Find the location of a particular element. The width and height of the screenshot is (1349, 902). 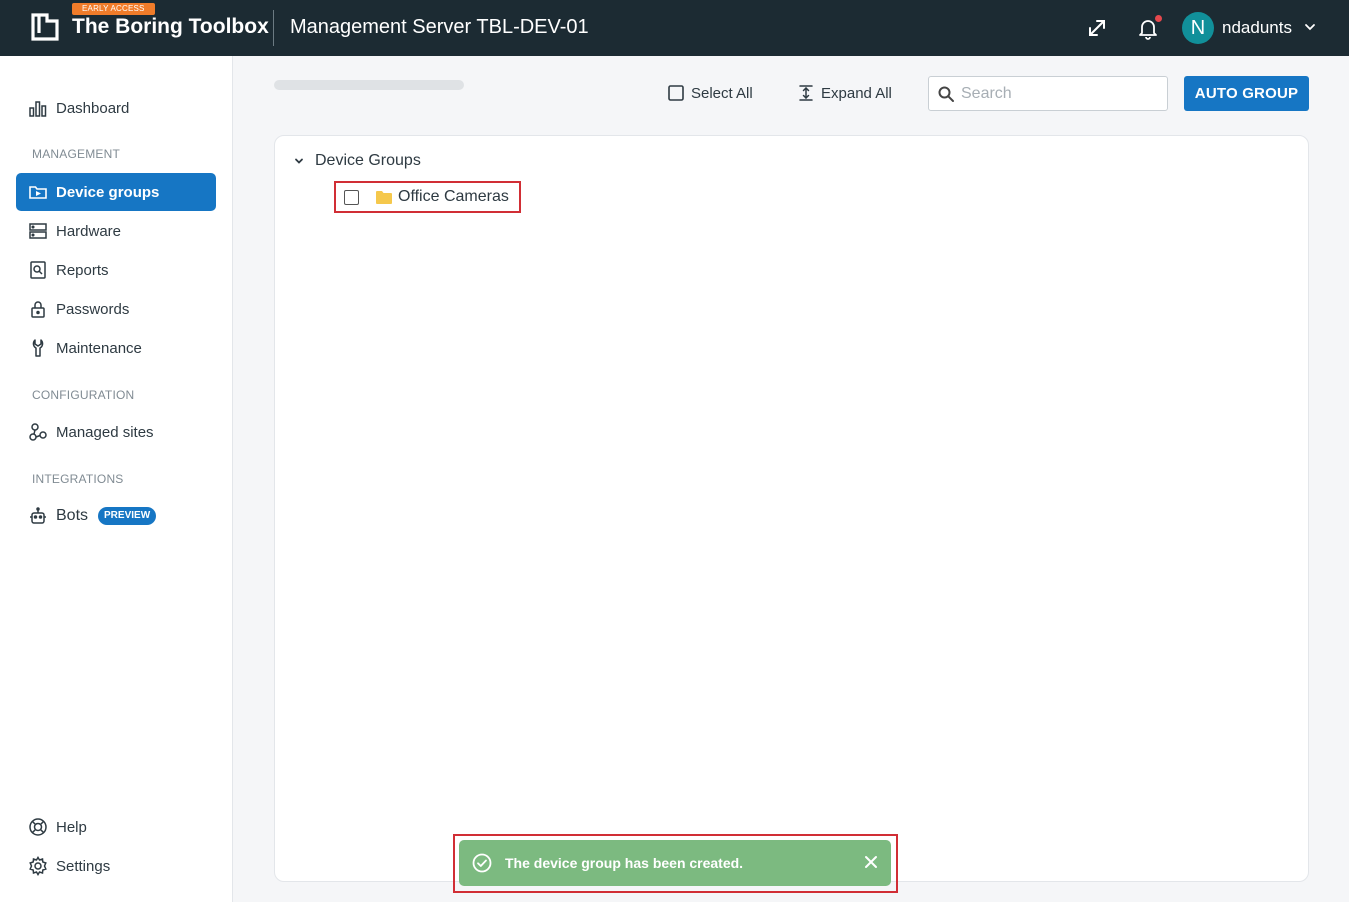

sidebar-item-bots: Bots PREVIEW is located at coordinates (116, 516).